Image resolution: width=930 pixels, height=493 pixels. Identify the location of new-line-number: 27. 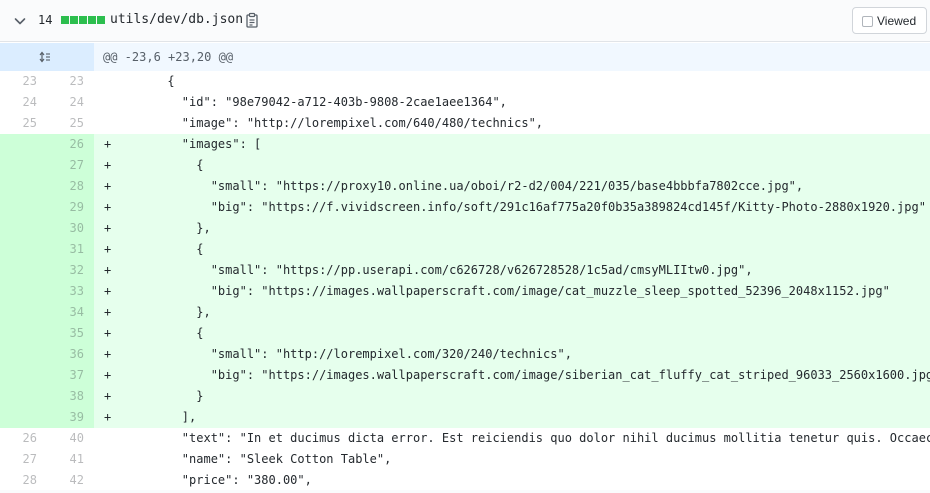
(70, 165).